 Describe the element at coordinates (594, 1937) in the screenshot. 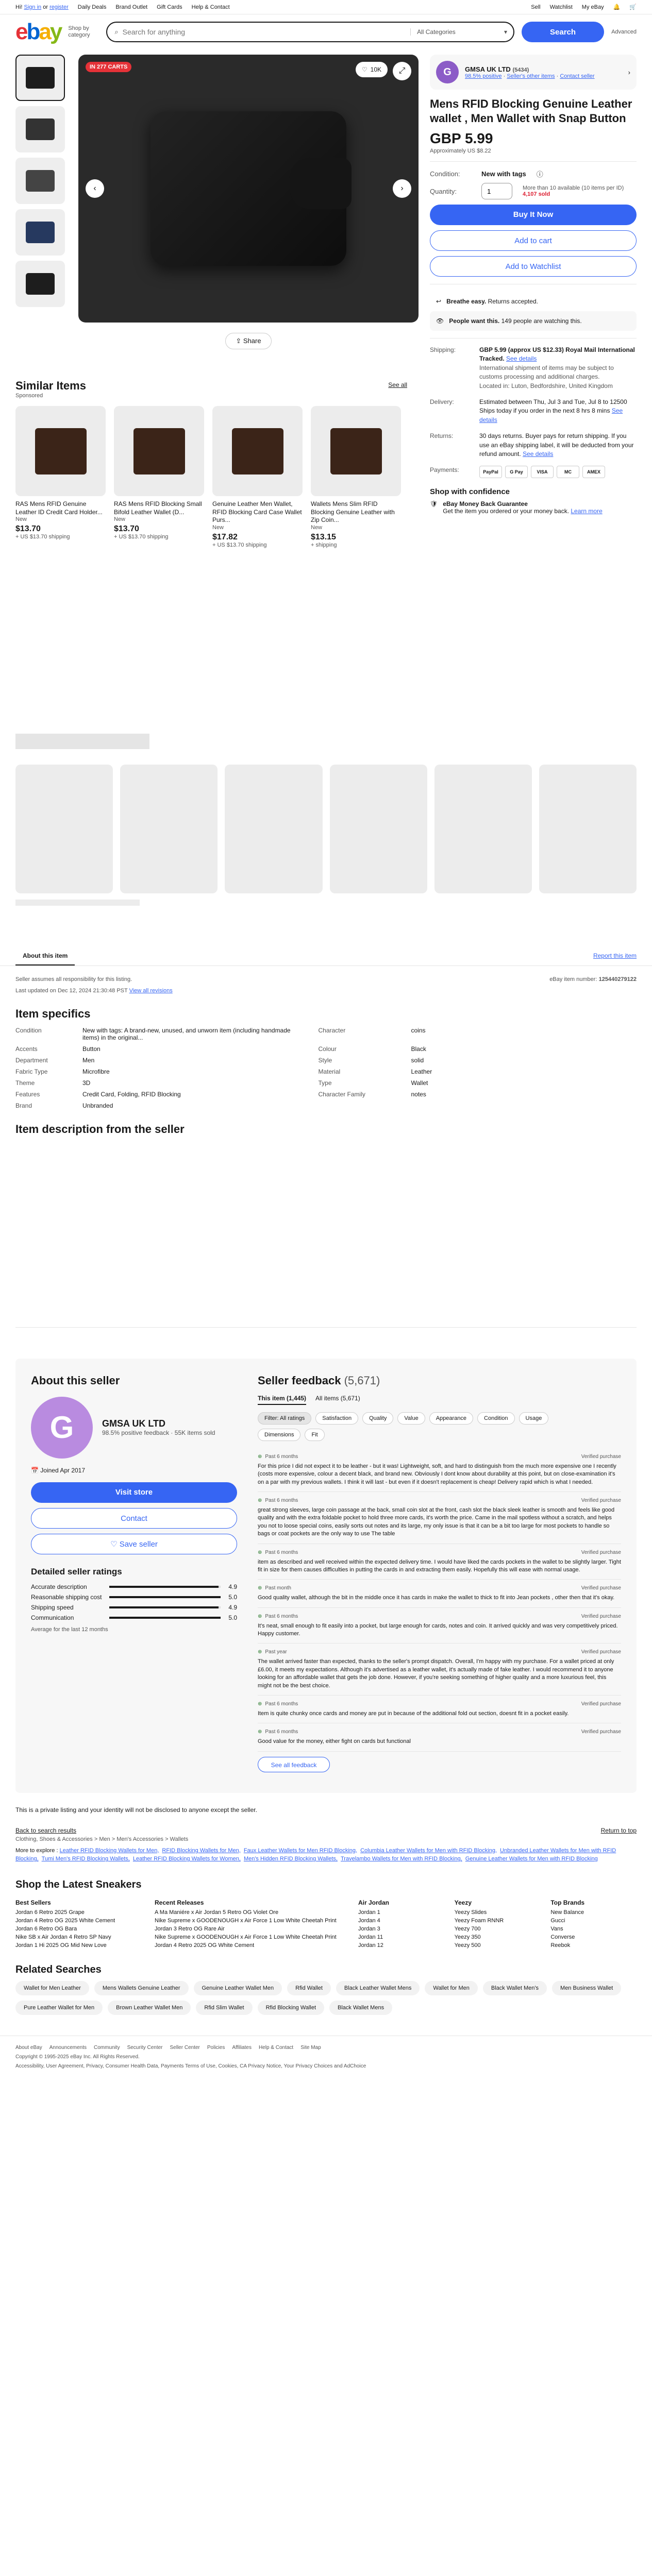

I see `sneaker-link: Converse` at that location.